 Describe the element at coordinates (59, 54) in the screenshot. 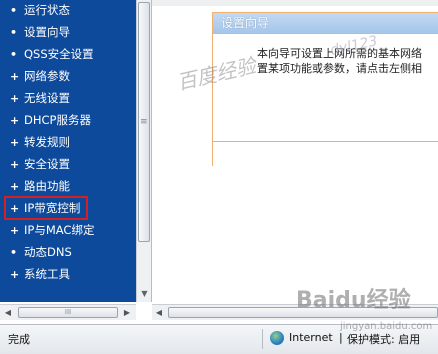

I see `nav-item-label: QSS安全设置` at that location.